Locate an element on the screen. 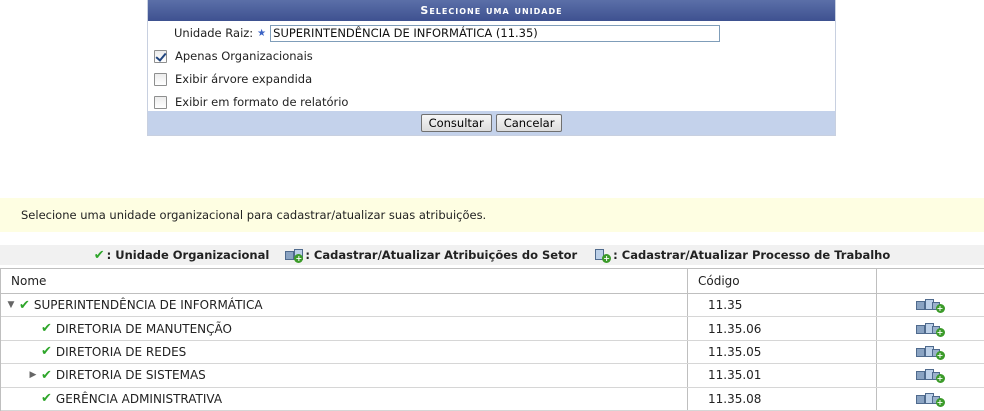 The image size is (984, 411). root-unit-input is located at coordinates (495, 33).